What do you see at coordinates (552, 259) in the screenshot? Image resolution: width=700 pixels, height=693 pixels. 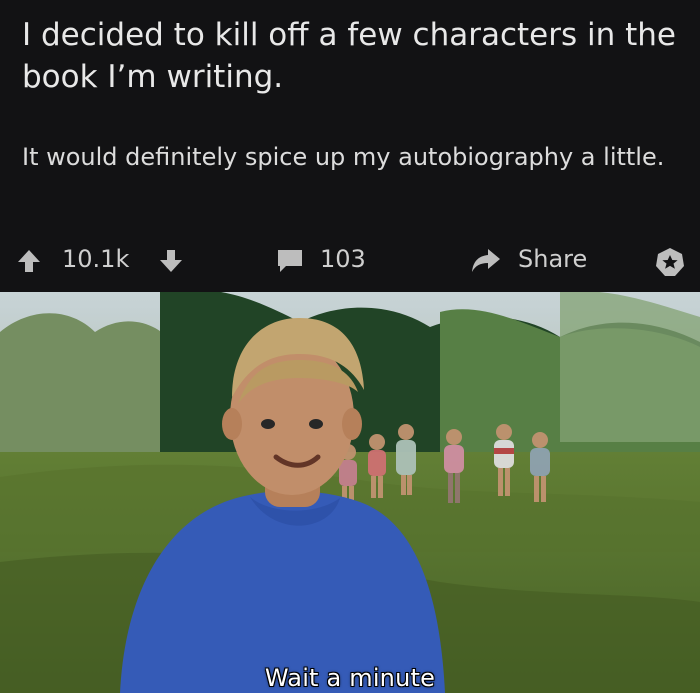 I see `share-button: Share` at bounding box center [552, 259].